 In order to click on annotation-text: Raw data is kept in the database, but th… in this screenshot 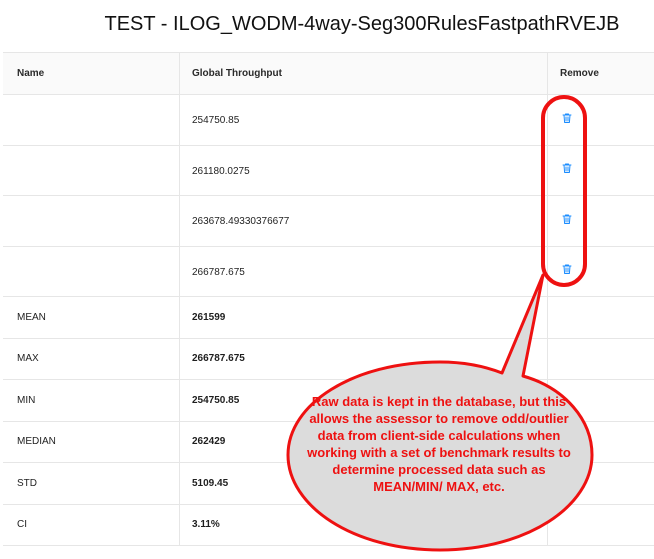, I will do `click(439, 444)`.